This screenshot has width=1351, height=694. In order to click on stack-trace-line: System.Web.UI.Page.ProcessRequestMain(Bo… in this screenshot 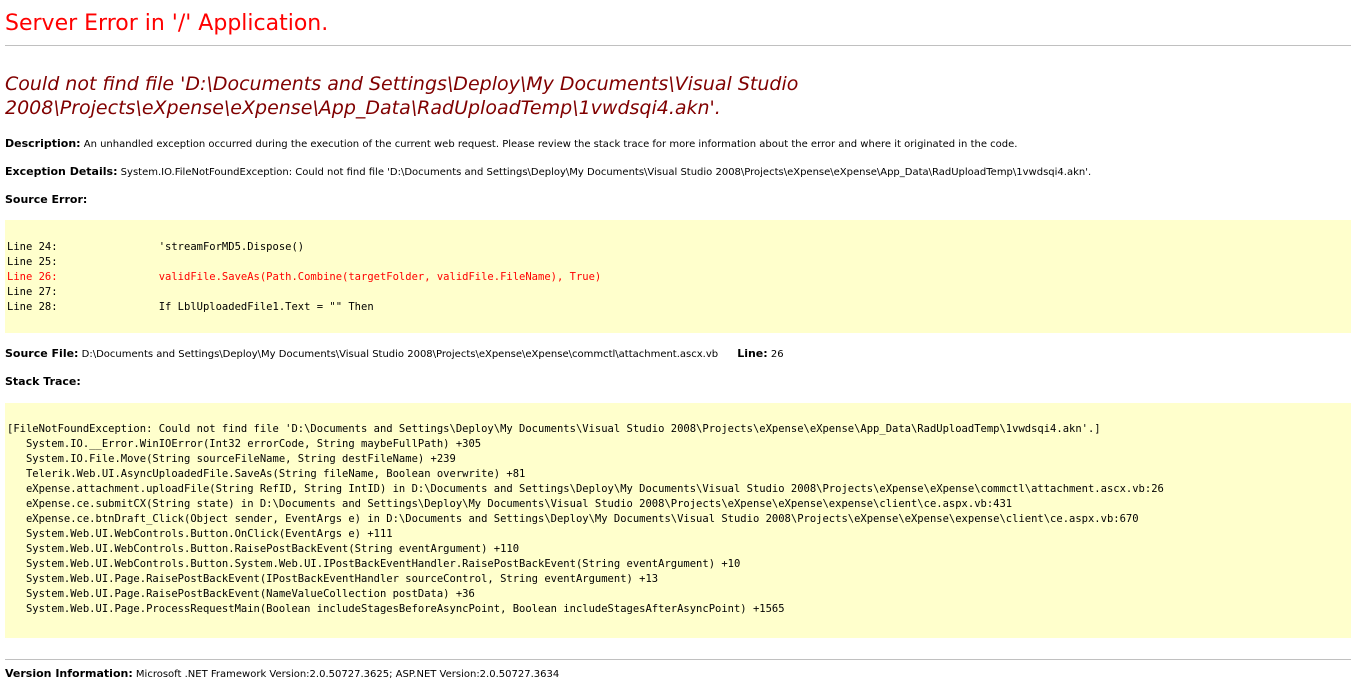, I will do `click(396, 609)`.